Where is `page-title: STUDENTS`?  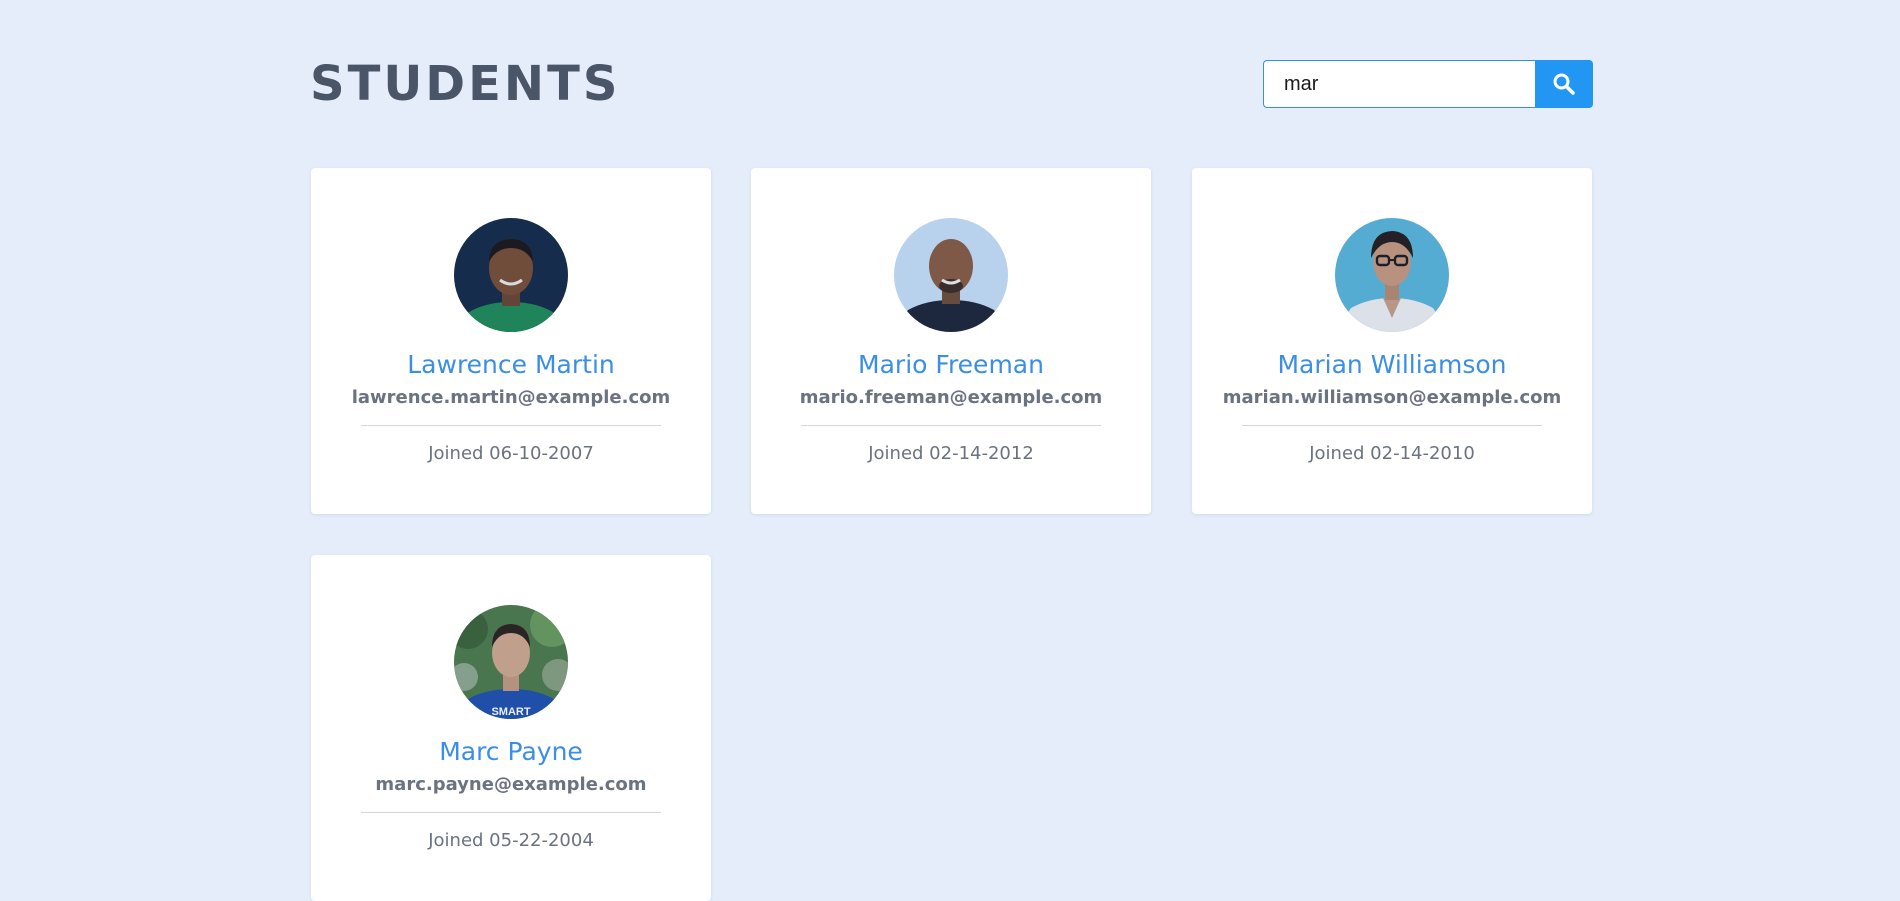
page-title: STUDENTS is located at coordinates (465, 84).